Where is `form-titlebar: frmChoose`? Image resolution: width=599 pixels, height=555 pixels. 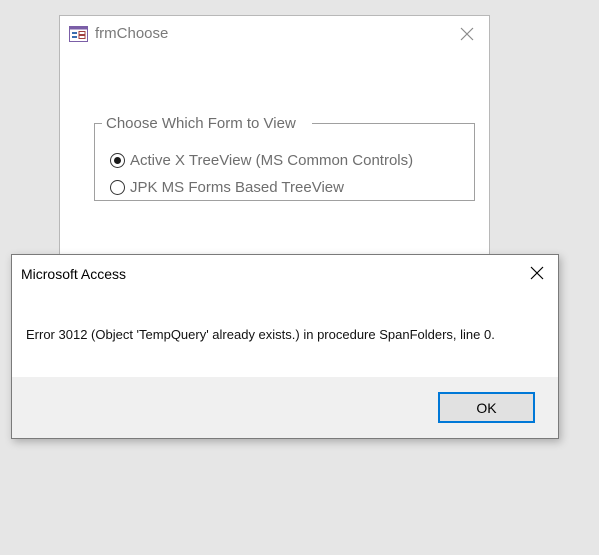
form-titlebar: frmChoose is located at coordinates (274, 35).